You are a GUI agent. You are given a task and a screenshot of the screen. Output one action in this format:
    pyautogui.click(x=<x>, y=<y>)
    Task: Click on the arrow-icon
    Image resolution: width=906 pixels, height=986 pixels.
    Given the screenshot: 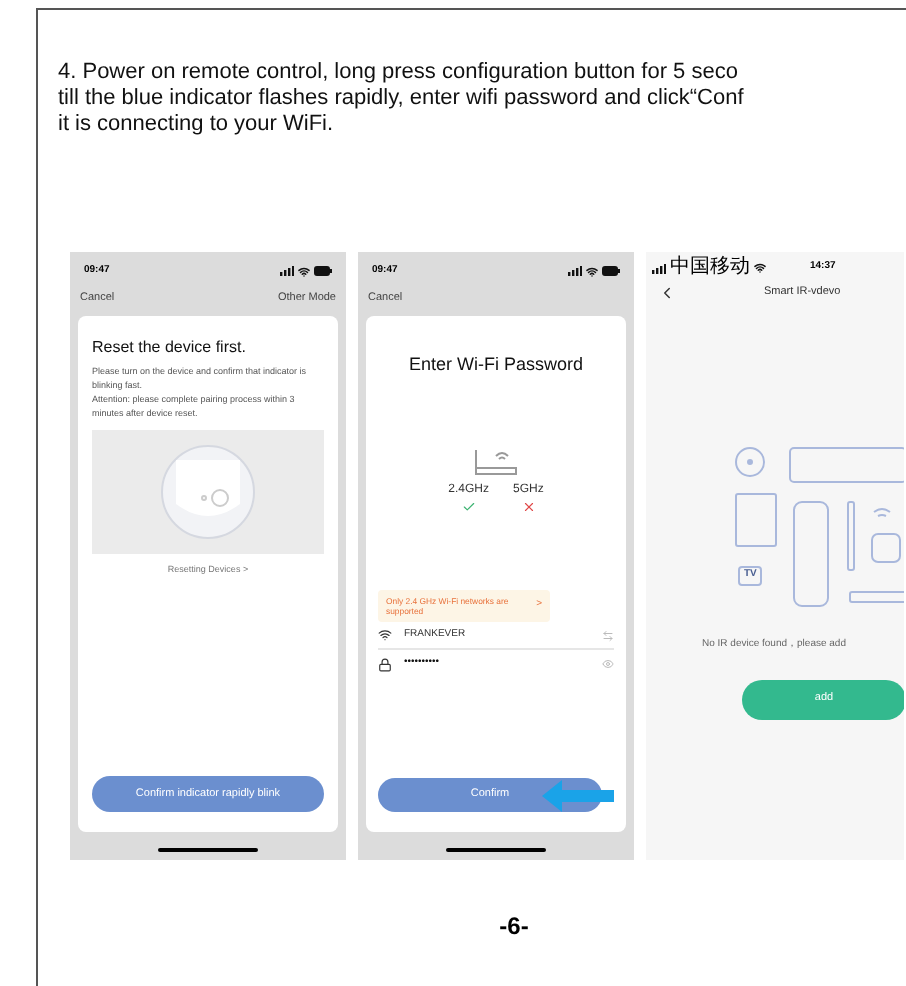 What is the action you would take?
    pyautogui.click(x=578, y=795)
    